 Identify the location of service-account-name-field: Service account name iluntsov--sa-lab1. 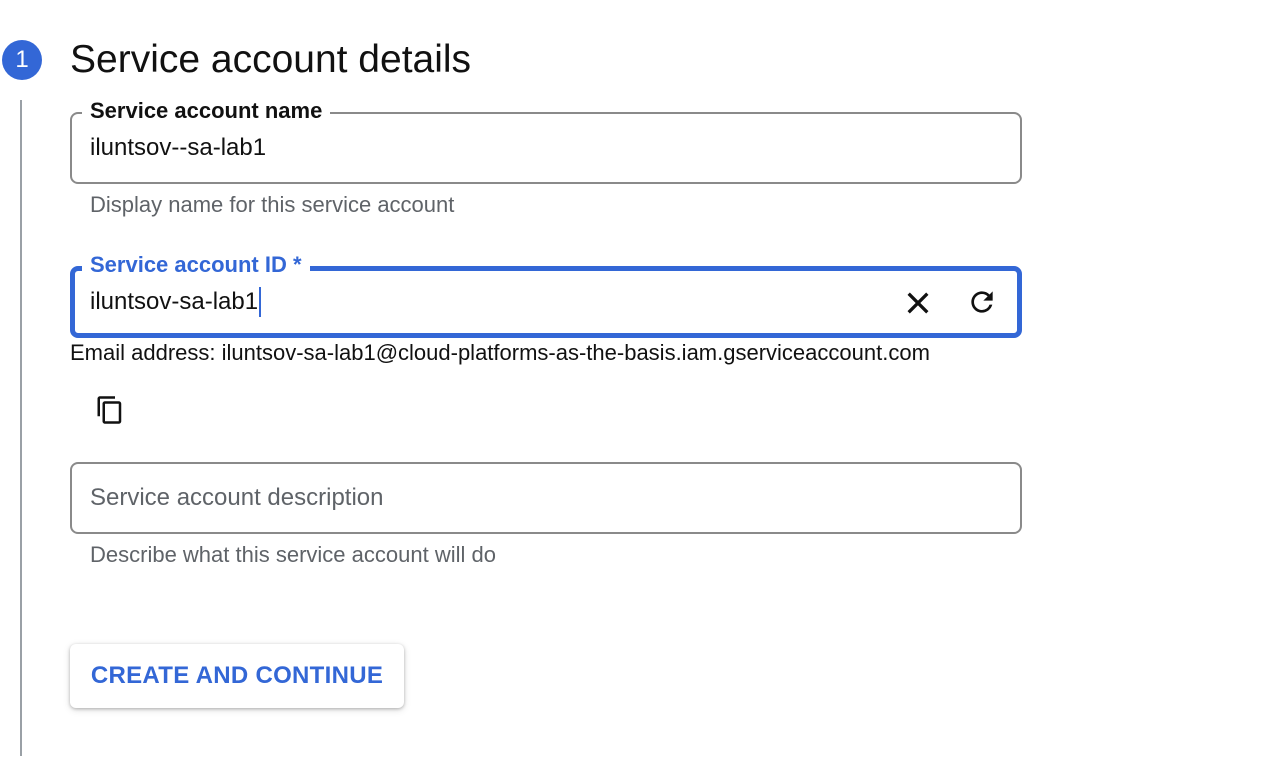
(546, 140).